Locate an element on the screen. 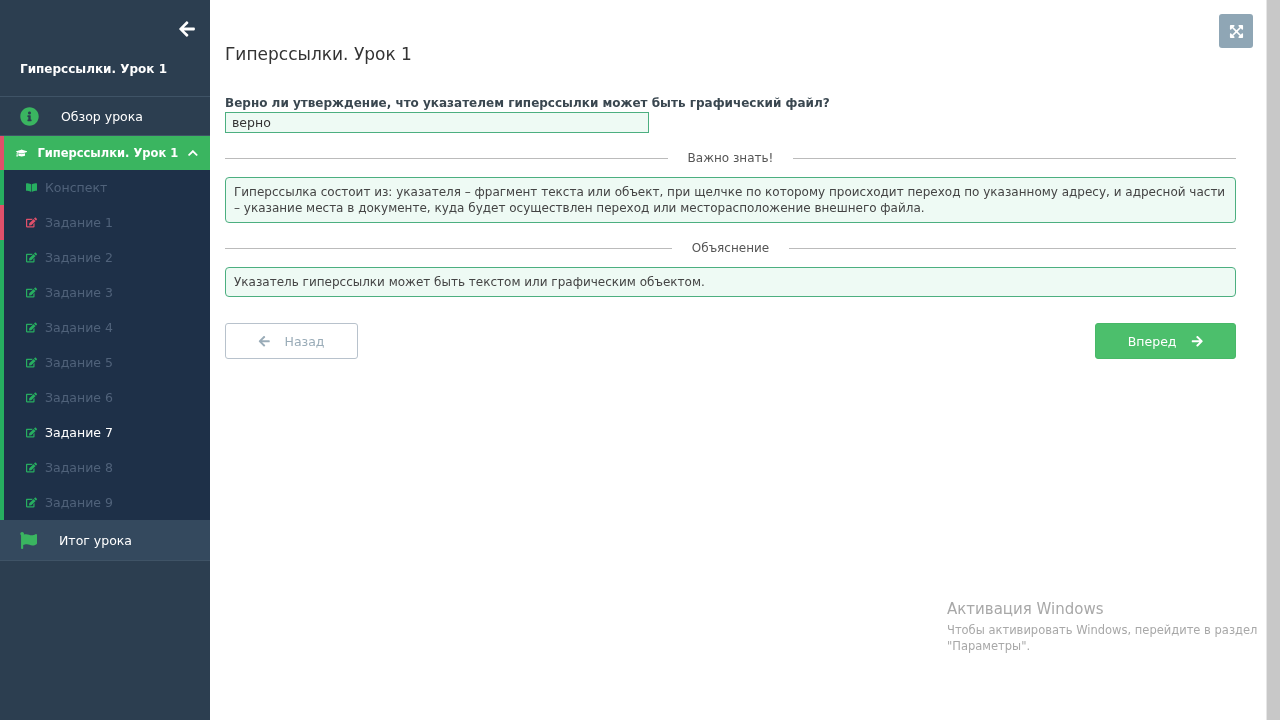 The height and width of the screenshot is (720, 1280). arrow-left-icon is located at coordinates (264, 341).